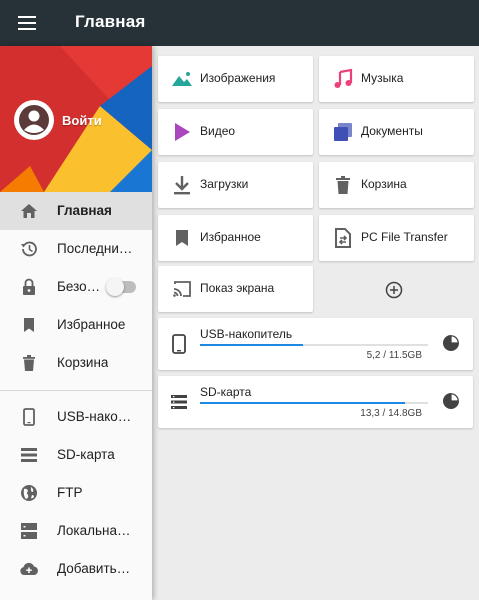 The width and height of the screenshot is (479, 600). I want to click on tile-label: Музыка, so click(382, 78).